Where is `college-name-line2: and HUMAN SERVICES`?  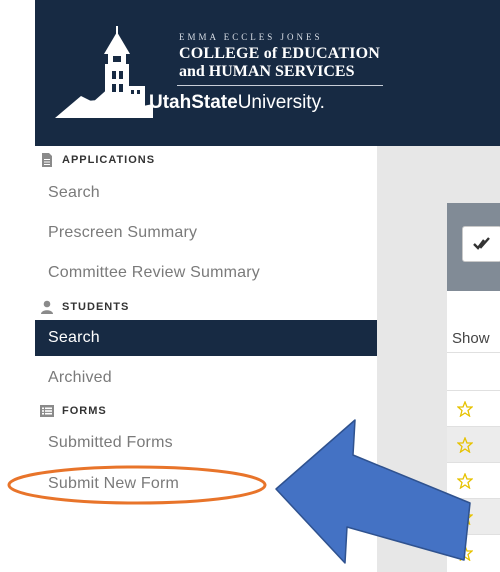
college-name-line2: and HUMAN SERVICES is located at coordinates (267, 71).